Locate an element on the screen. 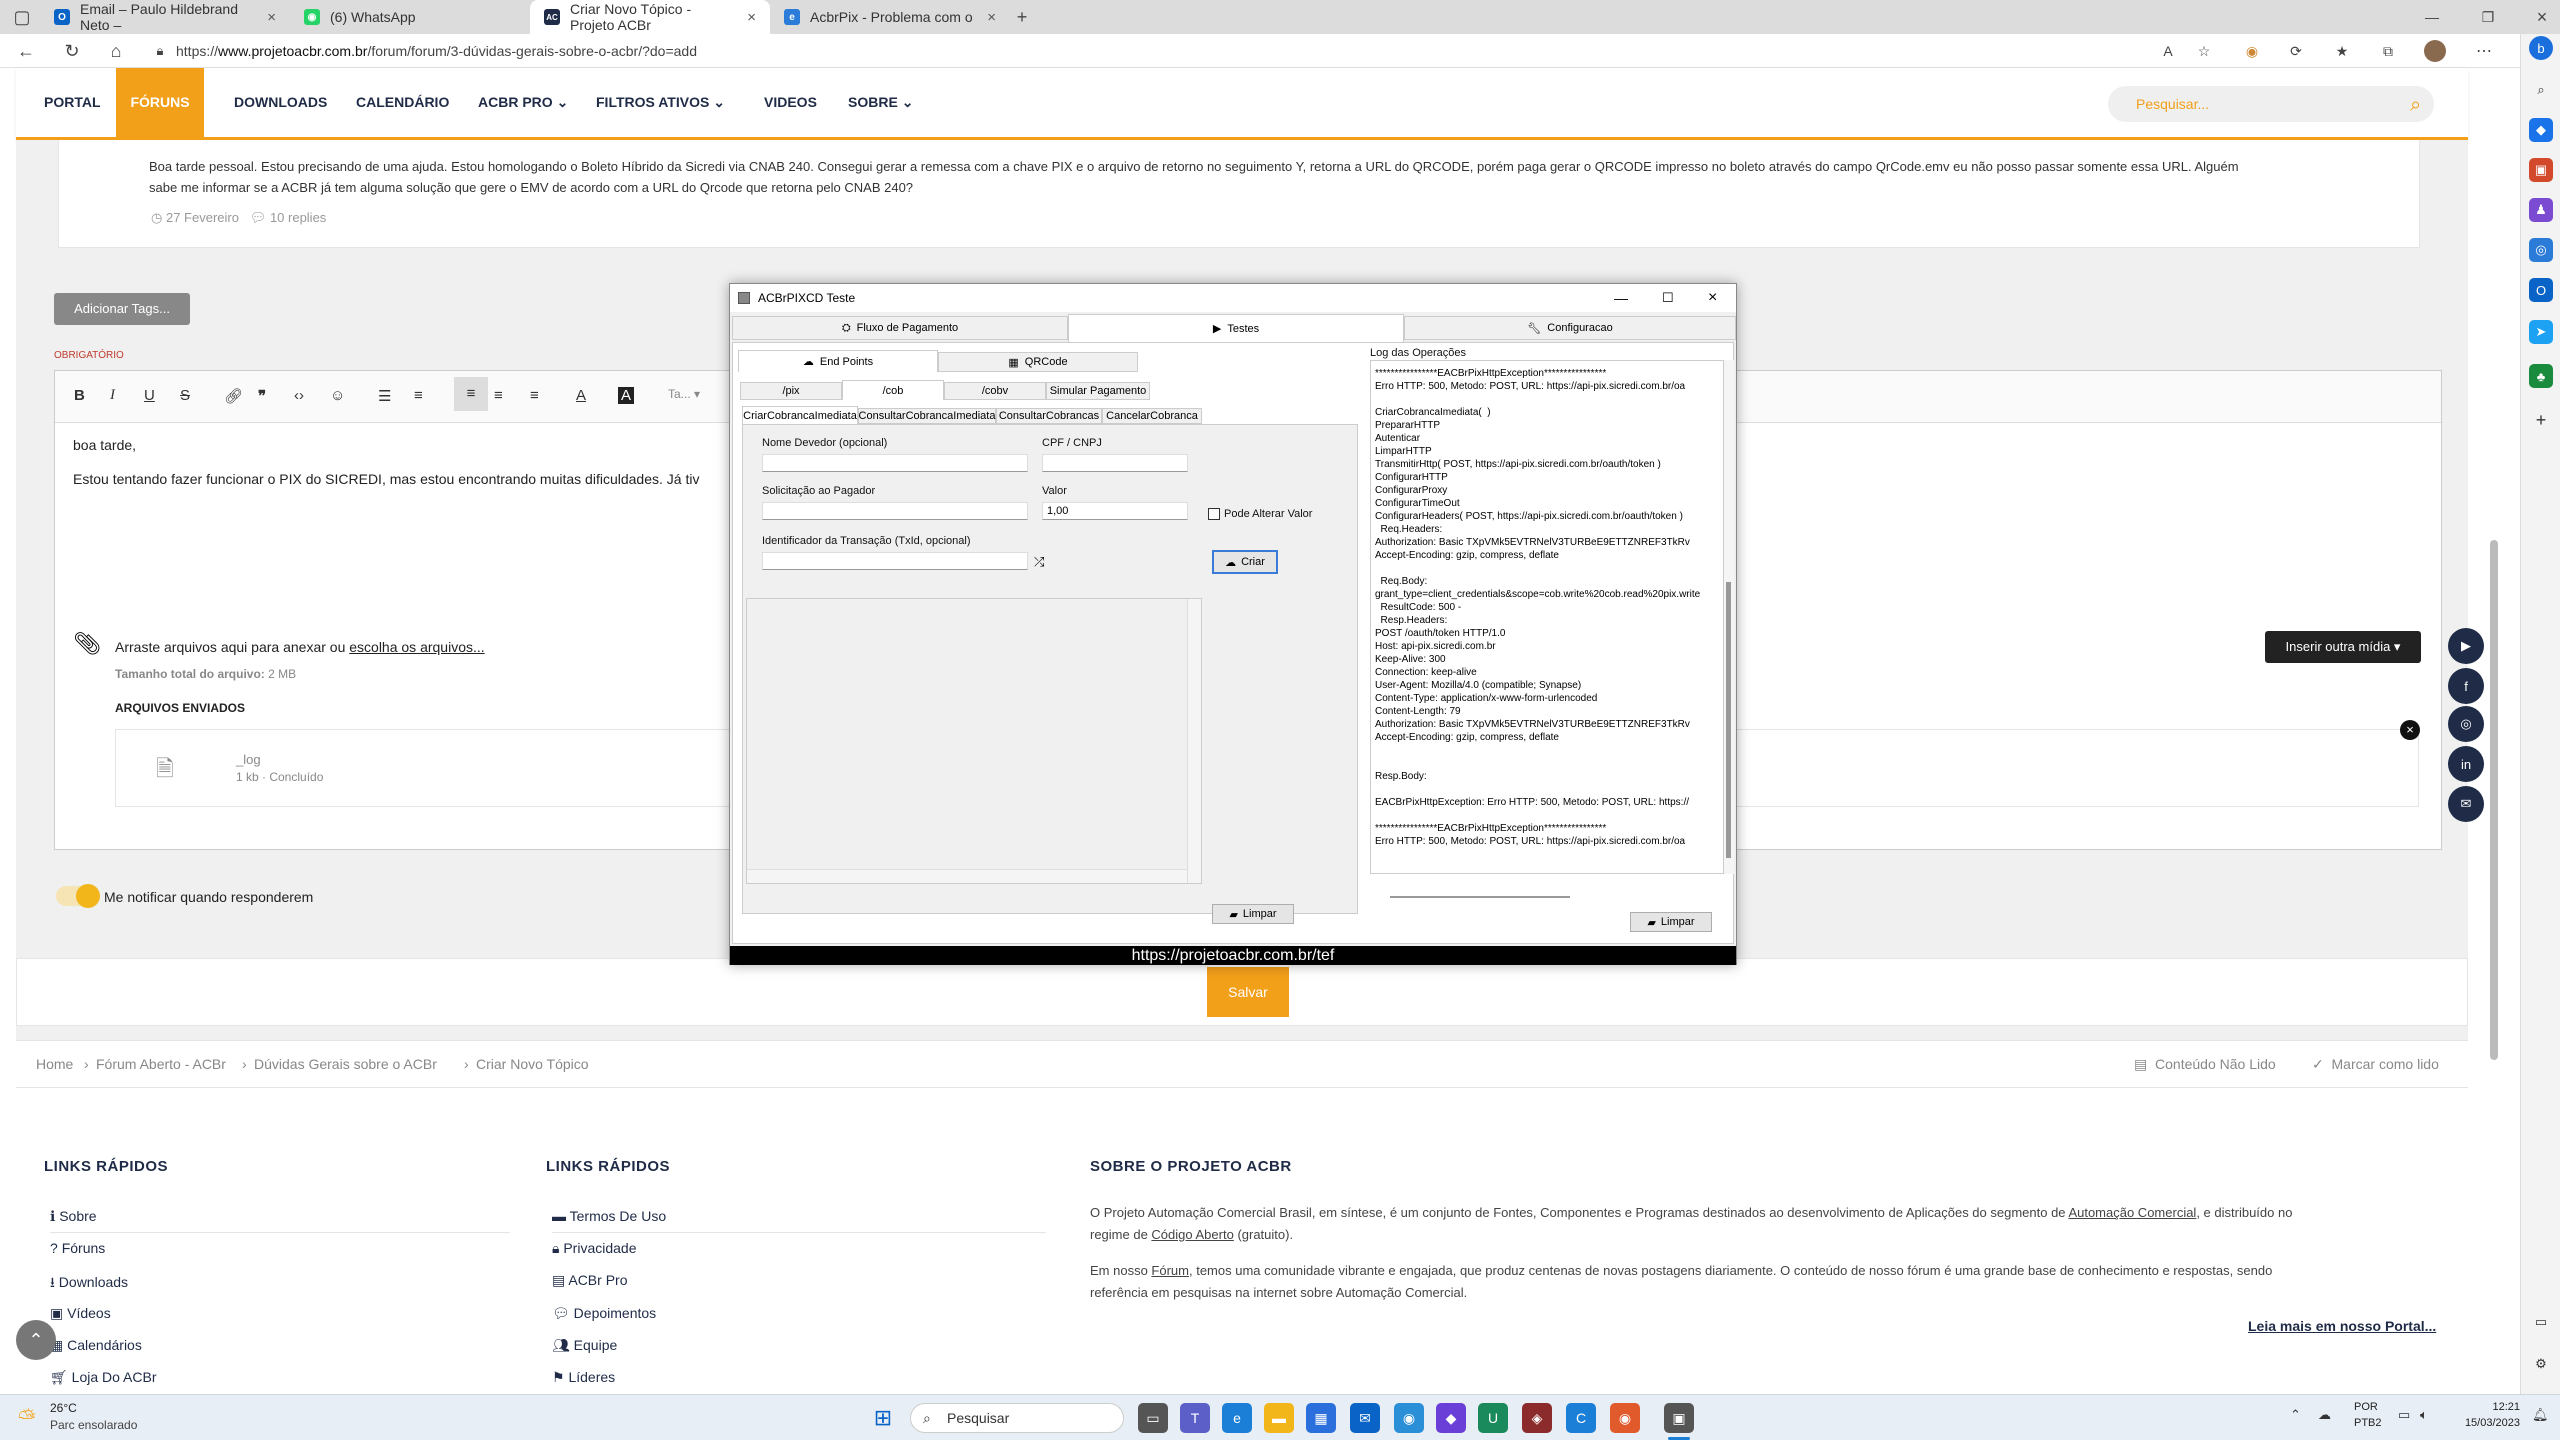  weather-icon: ⛅︎ is located at coordinates (27, 1418).